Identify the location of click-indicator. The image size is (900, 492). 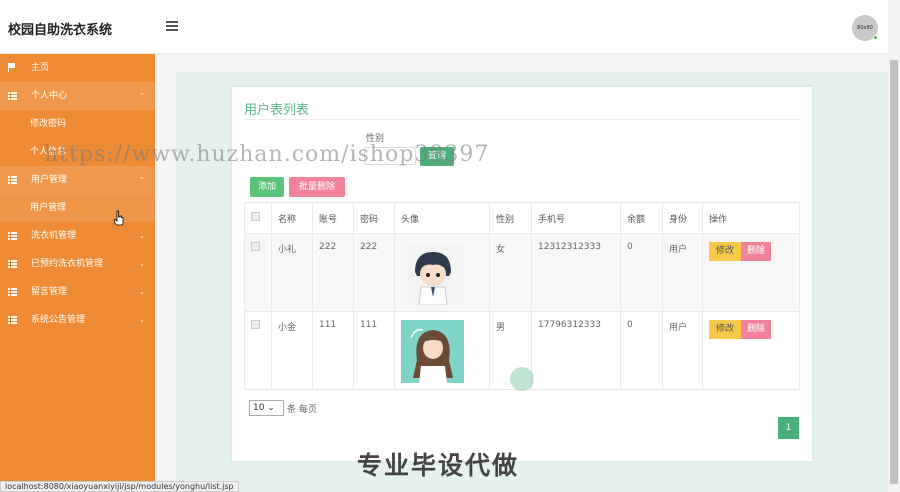
(522, 379).